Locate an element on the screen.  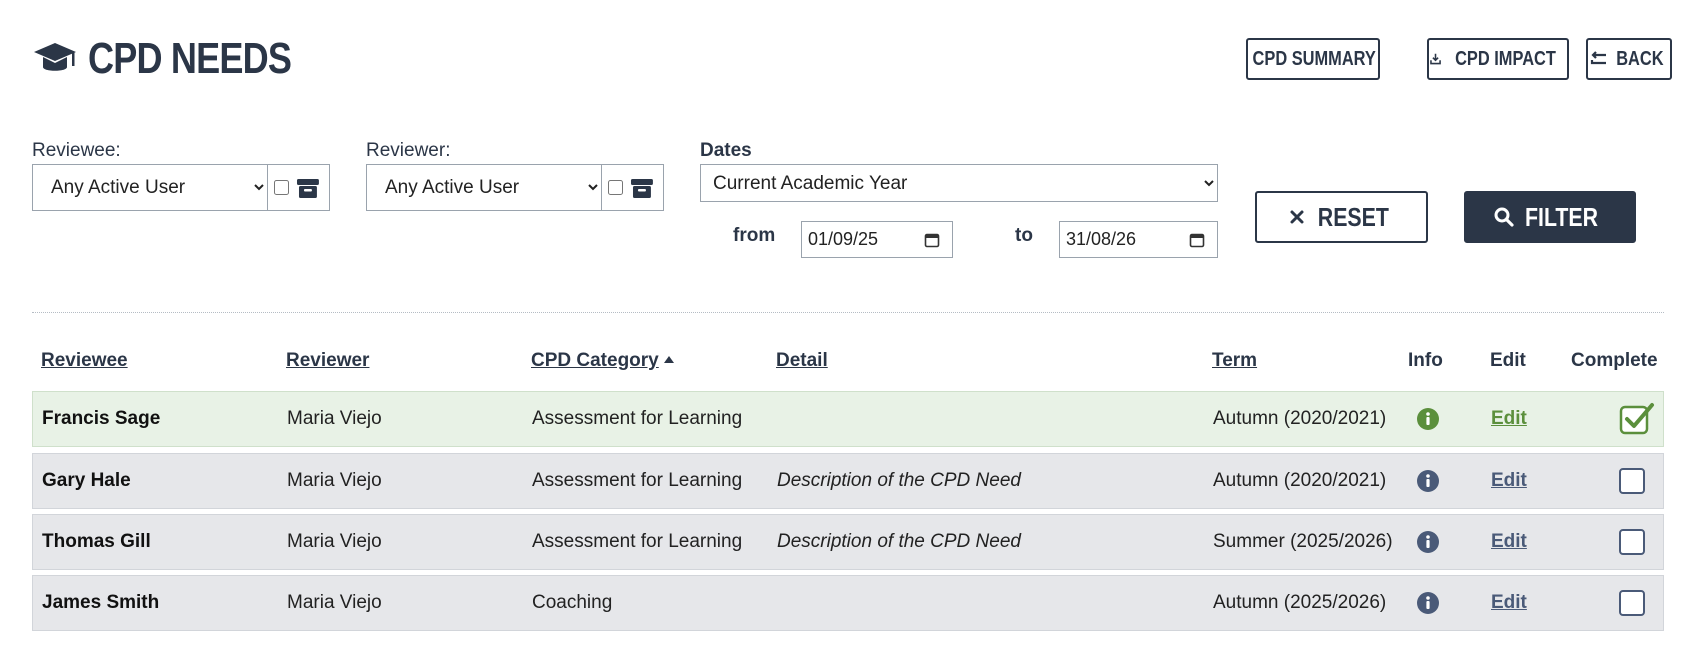
reviewee-select: Any Active User is located at coordinates (150, 187).